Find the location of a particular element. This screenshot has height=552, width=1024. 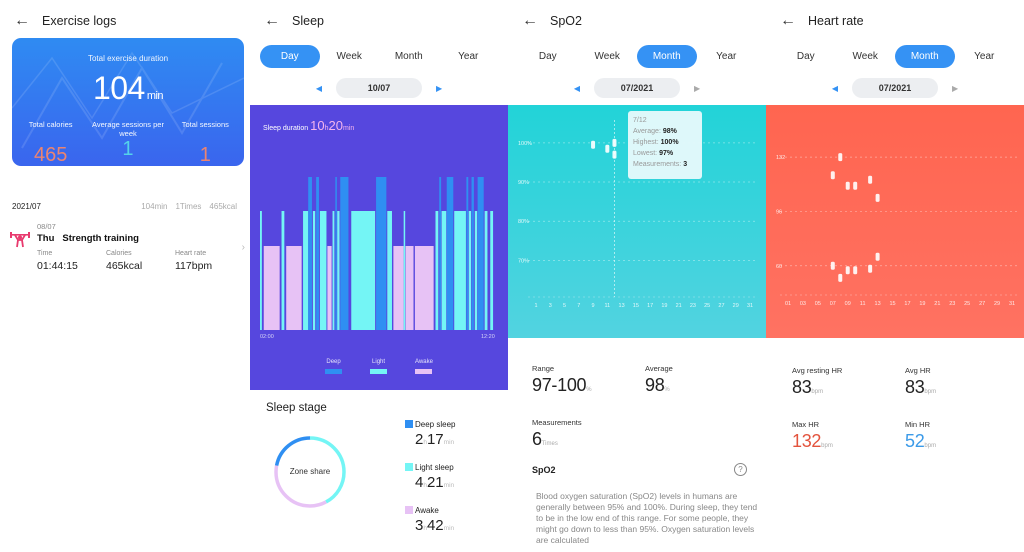

avg-resting-hr: Avg resting HR 83bpm is located at coordinates (817, 381).